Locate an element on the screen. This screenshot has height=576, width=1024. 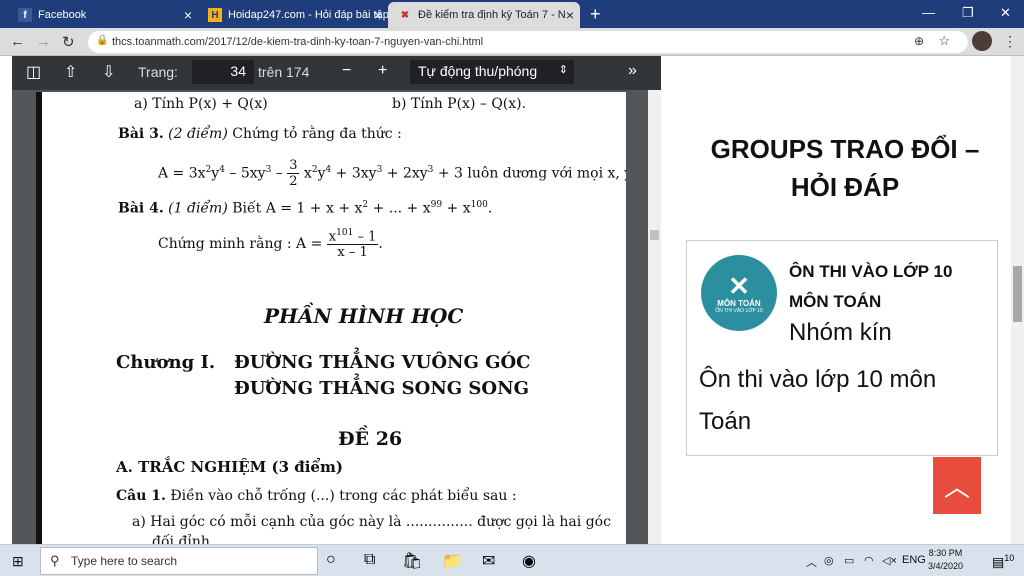
groups-title: GROUPS TRAO ĐỔI – HỎI ĐÁP is located at coordinates (845, 168).